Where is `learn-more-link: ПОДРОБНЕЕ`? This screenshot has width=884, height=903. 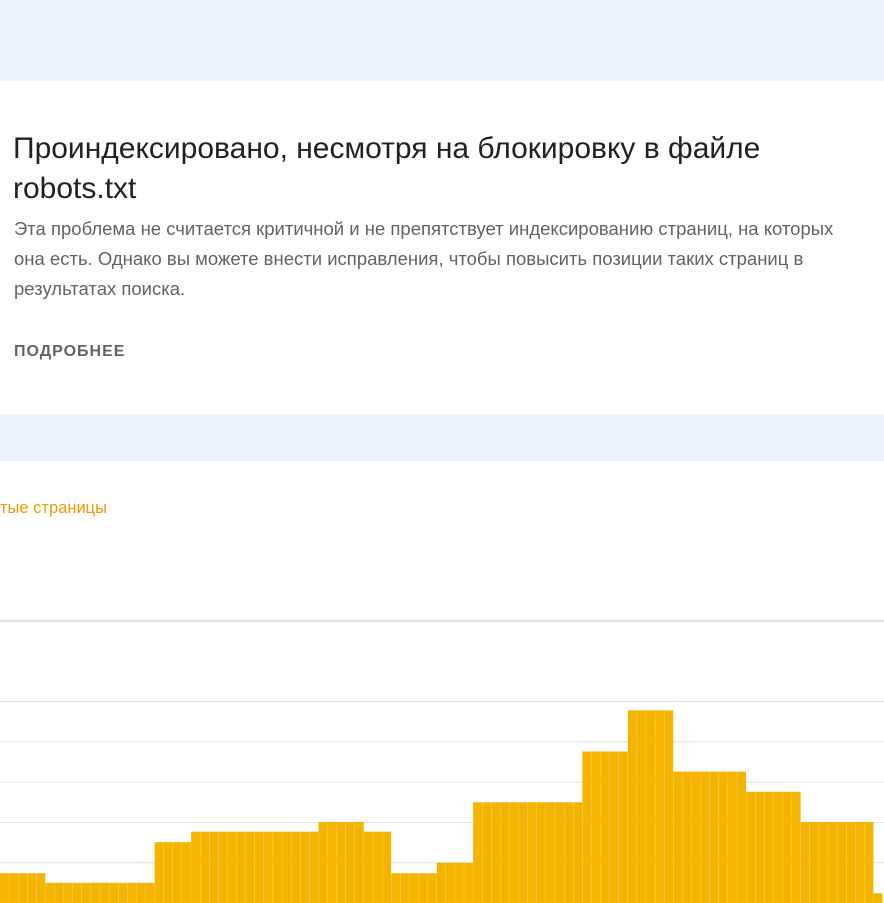
learn-more-link: ПОДРОБНЕЕ is located at coordinates (69, 352).